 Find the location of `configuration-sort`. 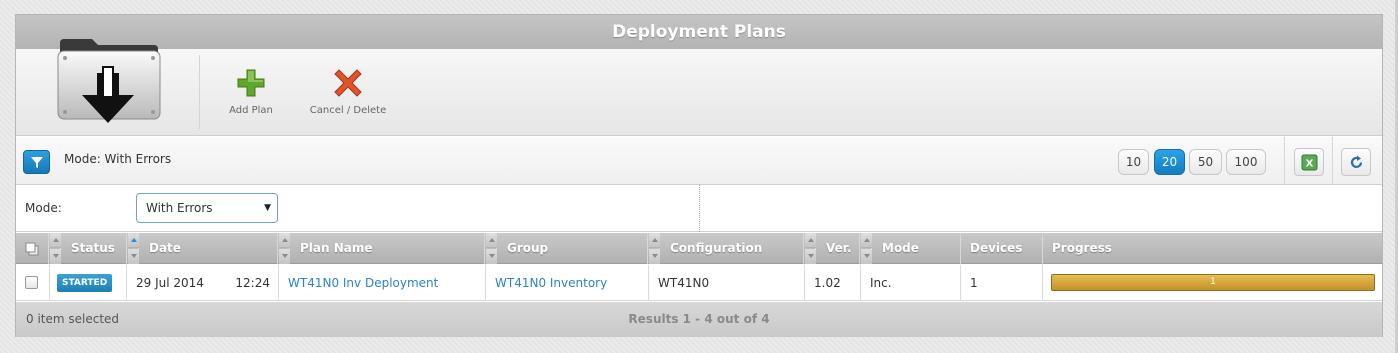

configuration-sort is located at coordinates (654, 248).